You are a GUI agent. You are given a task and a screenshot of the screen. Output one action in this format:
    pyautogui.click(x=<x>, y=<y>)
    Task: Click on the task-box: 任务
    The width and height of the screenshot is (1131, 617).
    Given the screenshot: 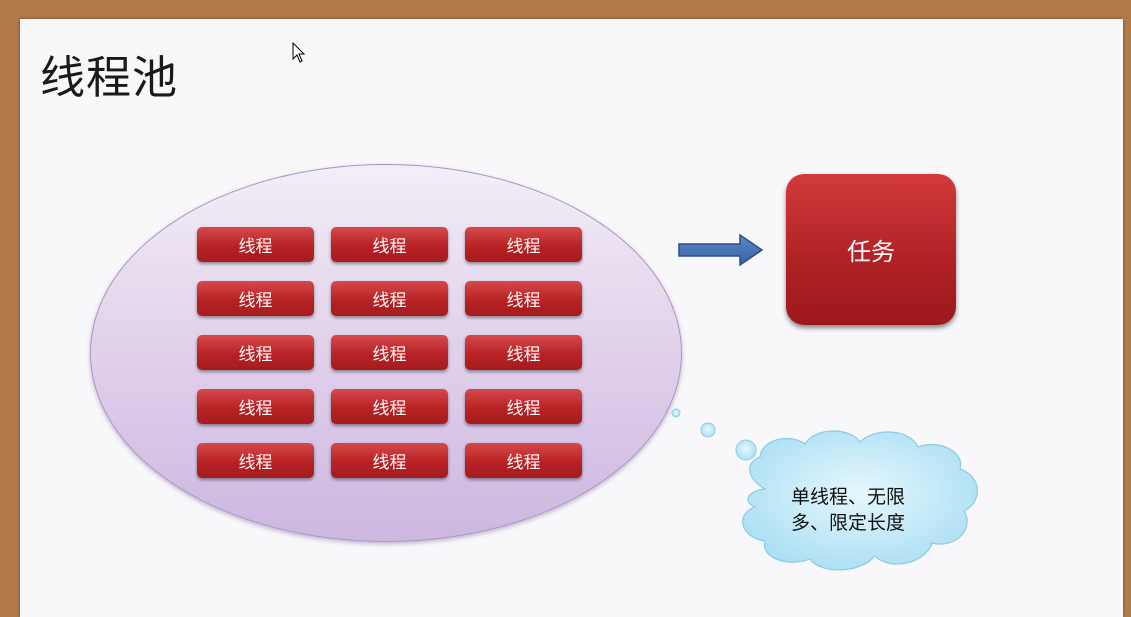 What is the action you would take?
    pyautogui.click(x=871, y=249)
    